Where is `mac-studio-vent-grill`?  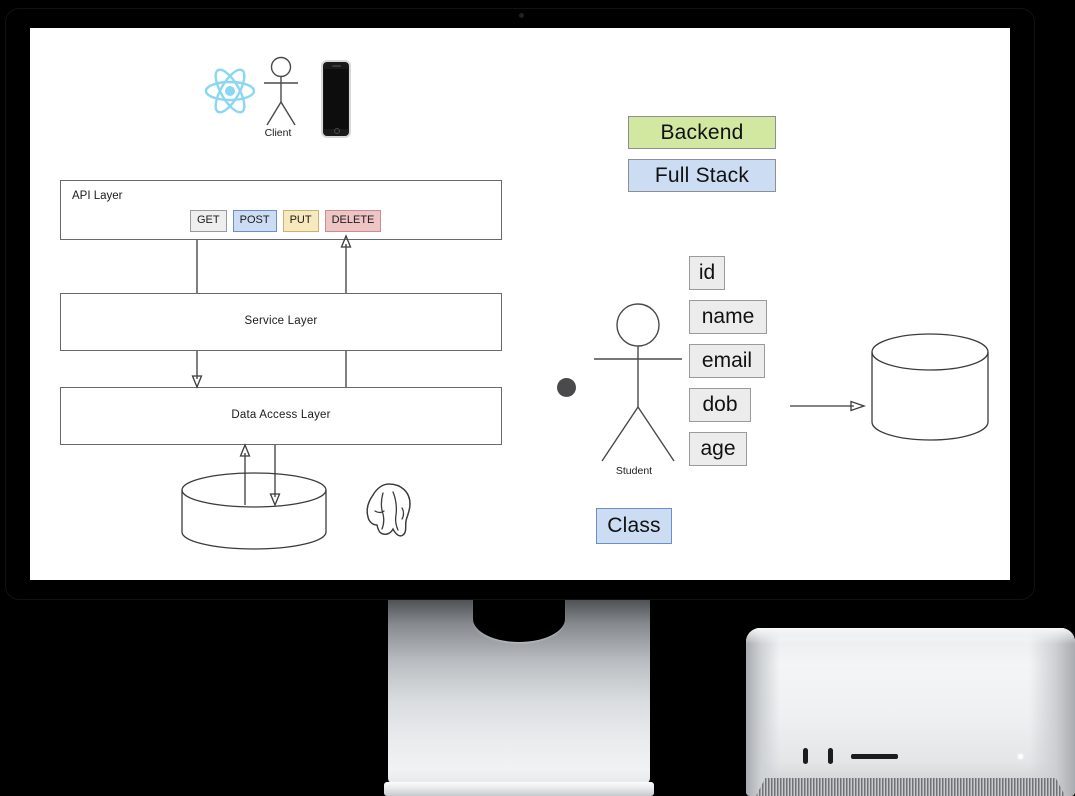 mac-studio-vent-grill is located at coordinates (910, 787).